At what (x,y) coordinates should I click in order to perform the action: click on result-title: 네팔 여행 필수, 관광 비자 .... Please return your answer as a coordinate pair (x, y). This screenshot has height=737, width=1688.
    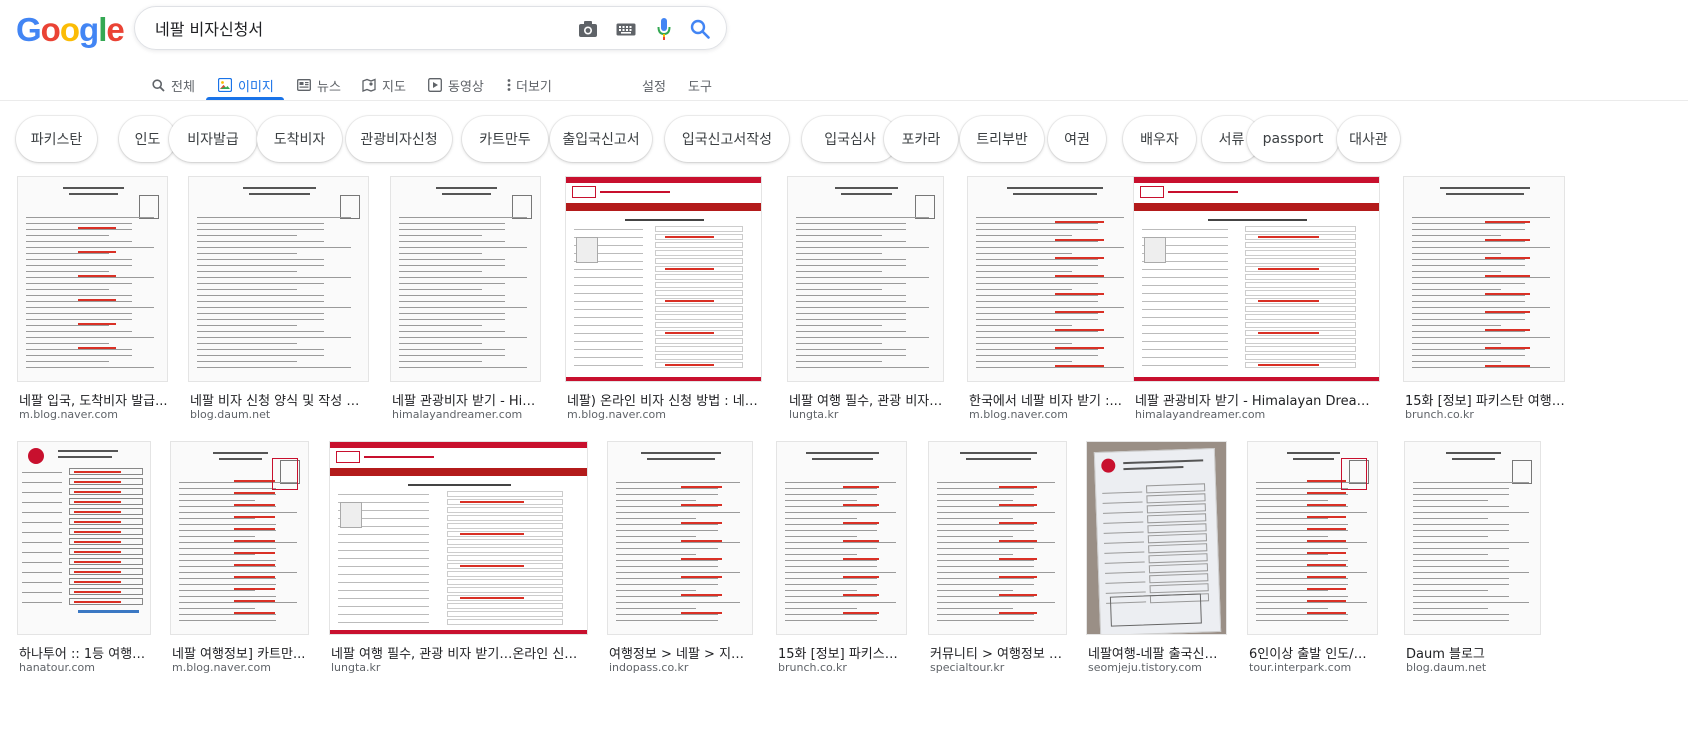
    Looking at the image, I should click on (866, 399).